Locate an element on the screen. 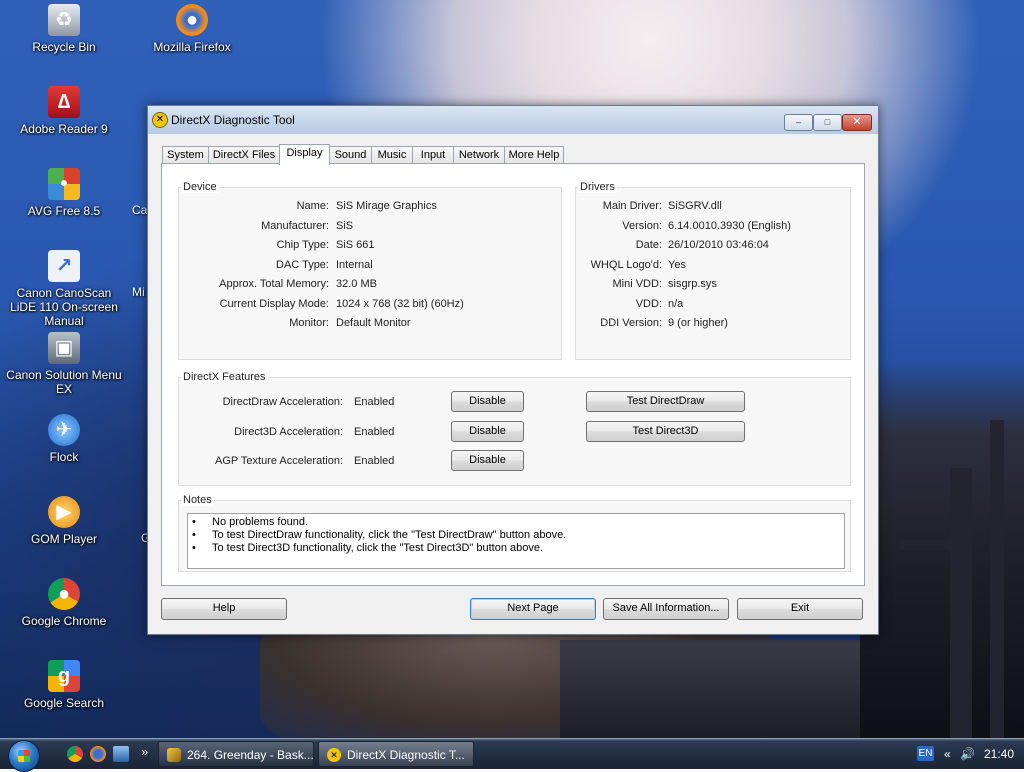  desktop-icon-google-search: g Google Search is located at coordinates (64, 685).